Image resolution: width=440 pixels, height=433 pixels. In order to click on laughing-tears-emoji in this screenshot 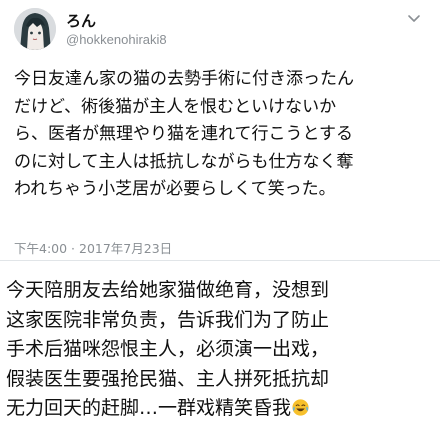, I will do `click(300, 407)`.